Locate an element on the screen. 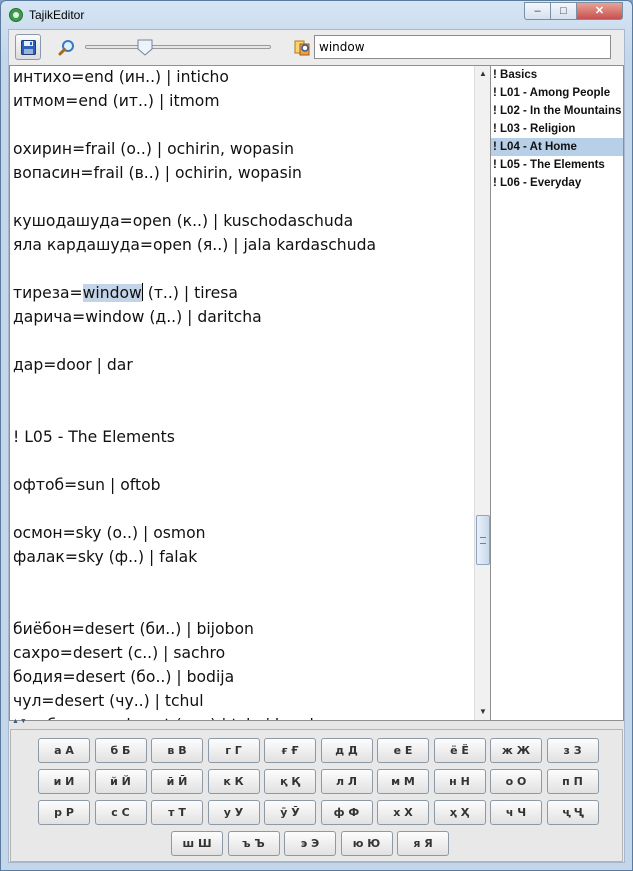 The image size is (633, 871). outline-item: ! L03 - Religion is located at coordinates (557, 129).